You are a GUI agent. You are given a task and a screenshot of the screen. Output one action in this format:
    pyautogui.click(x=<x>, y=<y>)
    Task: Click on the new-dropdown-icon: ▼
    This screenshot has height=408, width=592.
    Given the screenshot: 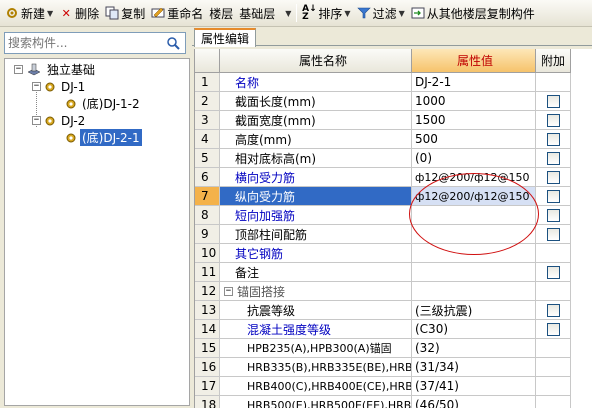 What is the action you would take?
    pyautogui.click(x=50, y=13)
    